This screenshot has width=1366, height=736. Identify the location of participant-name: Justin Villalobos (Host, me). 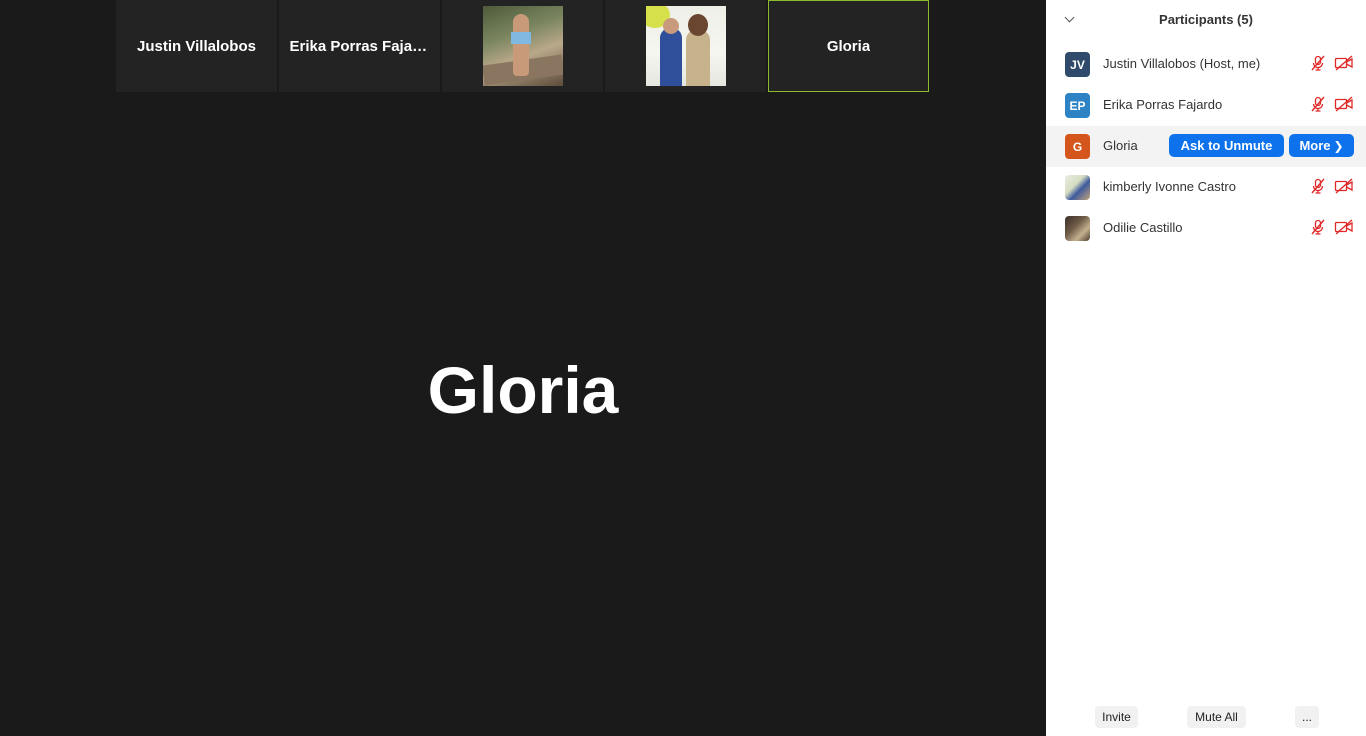
(1182, 63).